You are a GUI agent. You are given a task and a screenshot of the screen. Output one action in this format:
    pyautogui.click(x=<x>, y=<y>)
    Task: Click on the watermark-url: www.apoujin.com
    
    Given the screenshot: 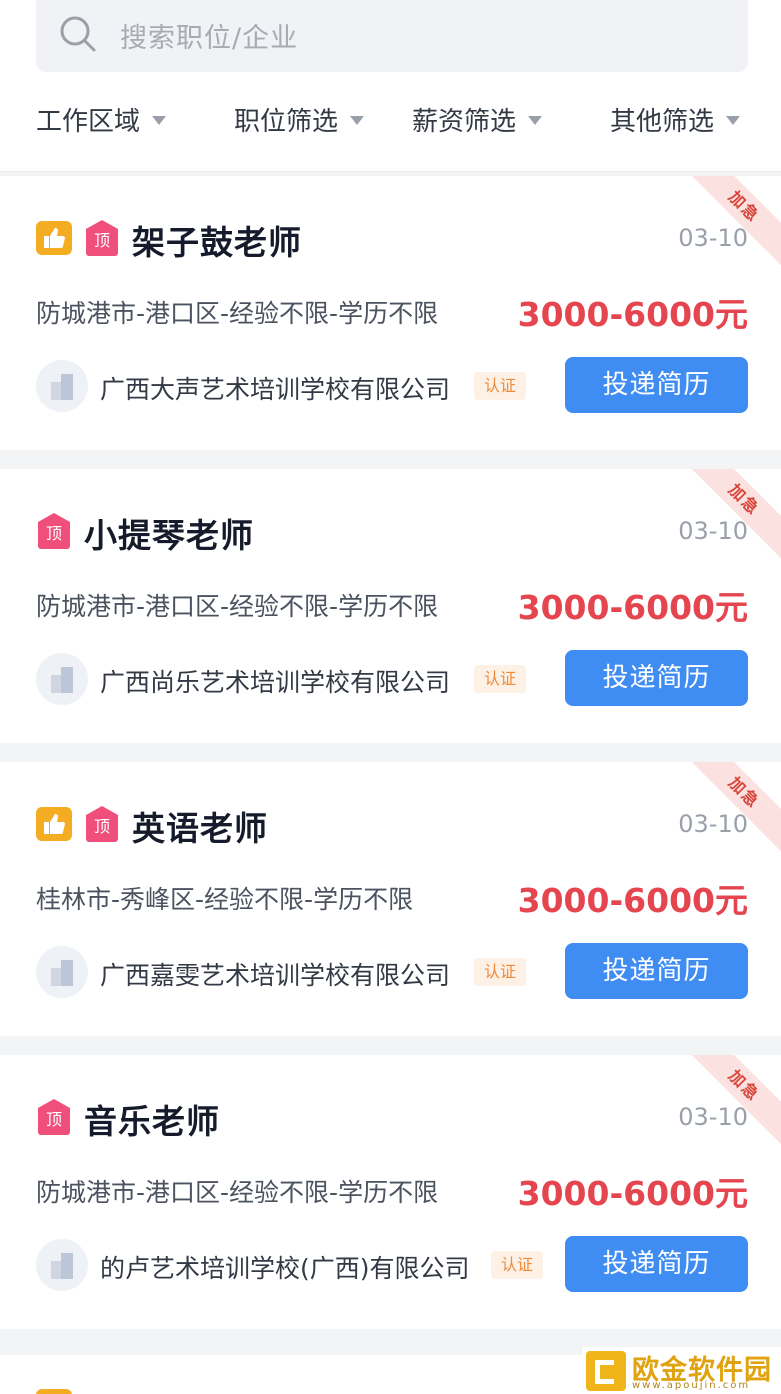 What is the action you would take?
    pyautogui.click(x=691, y=1385)
    